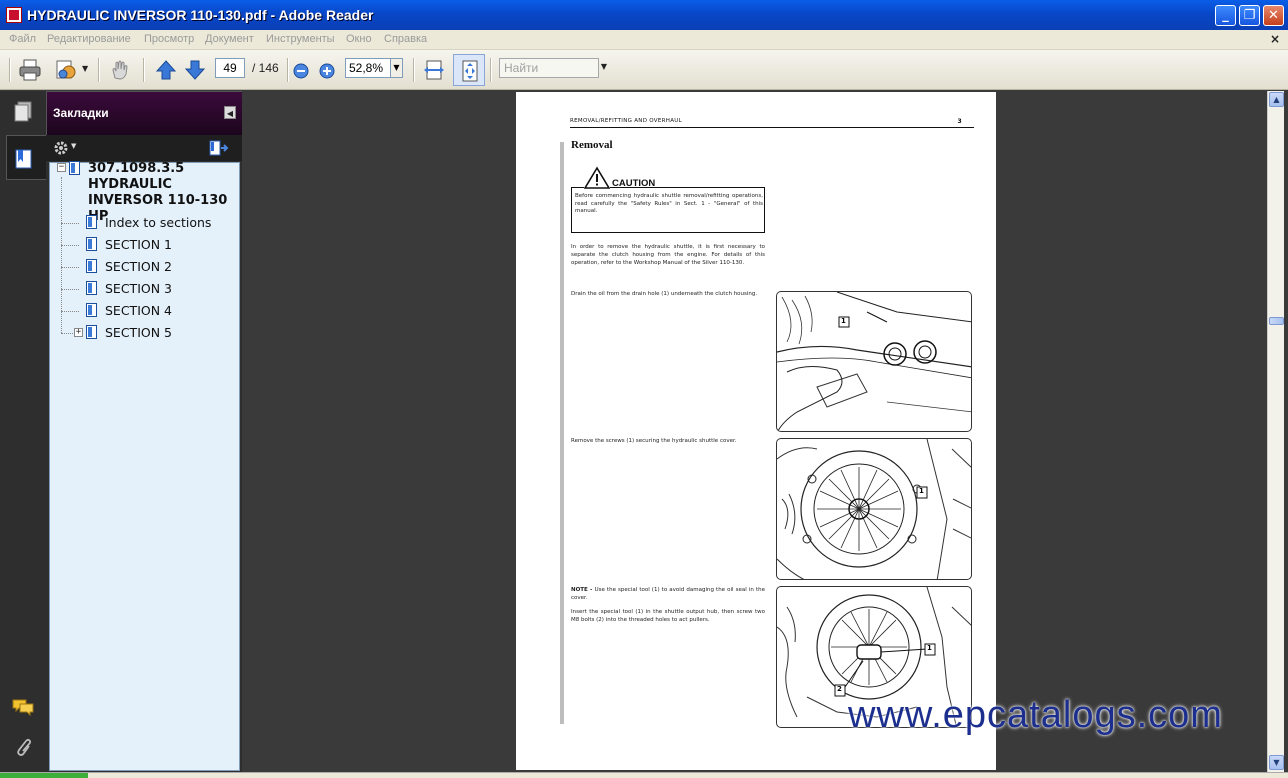 This screenshot has height=778, width=1288. I want to click on vertical-scrollbar: ▲ ▼, so click(1275, 431).